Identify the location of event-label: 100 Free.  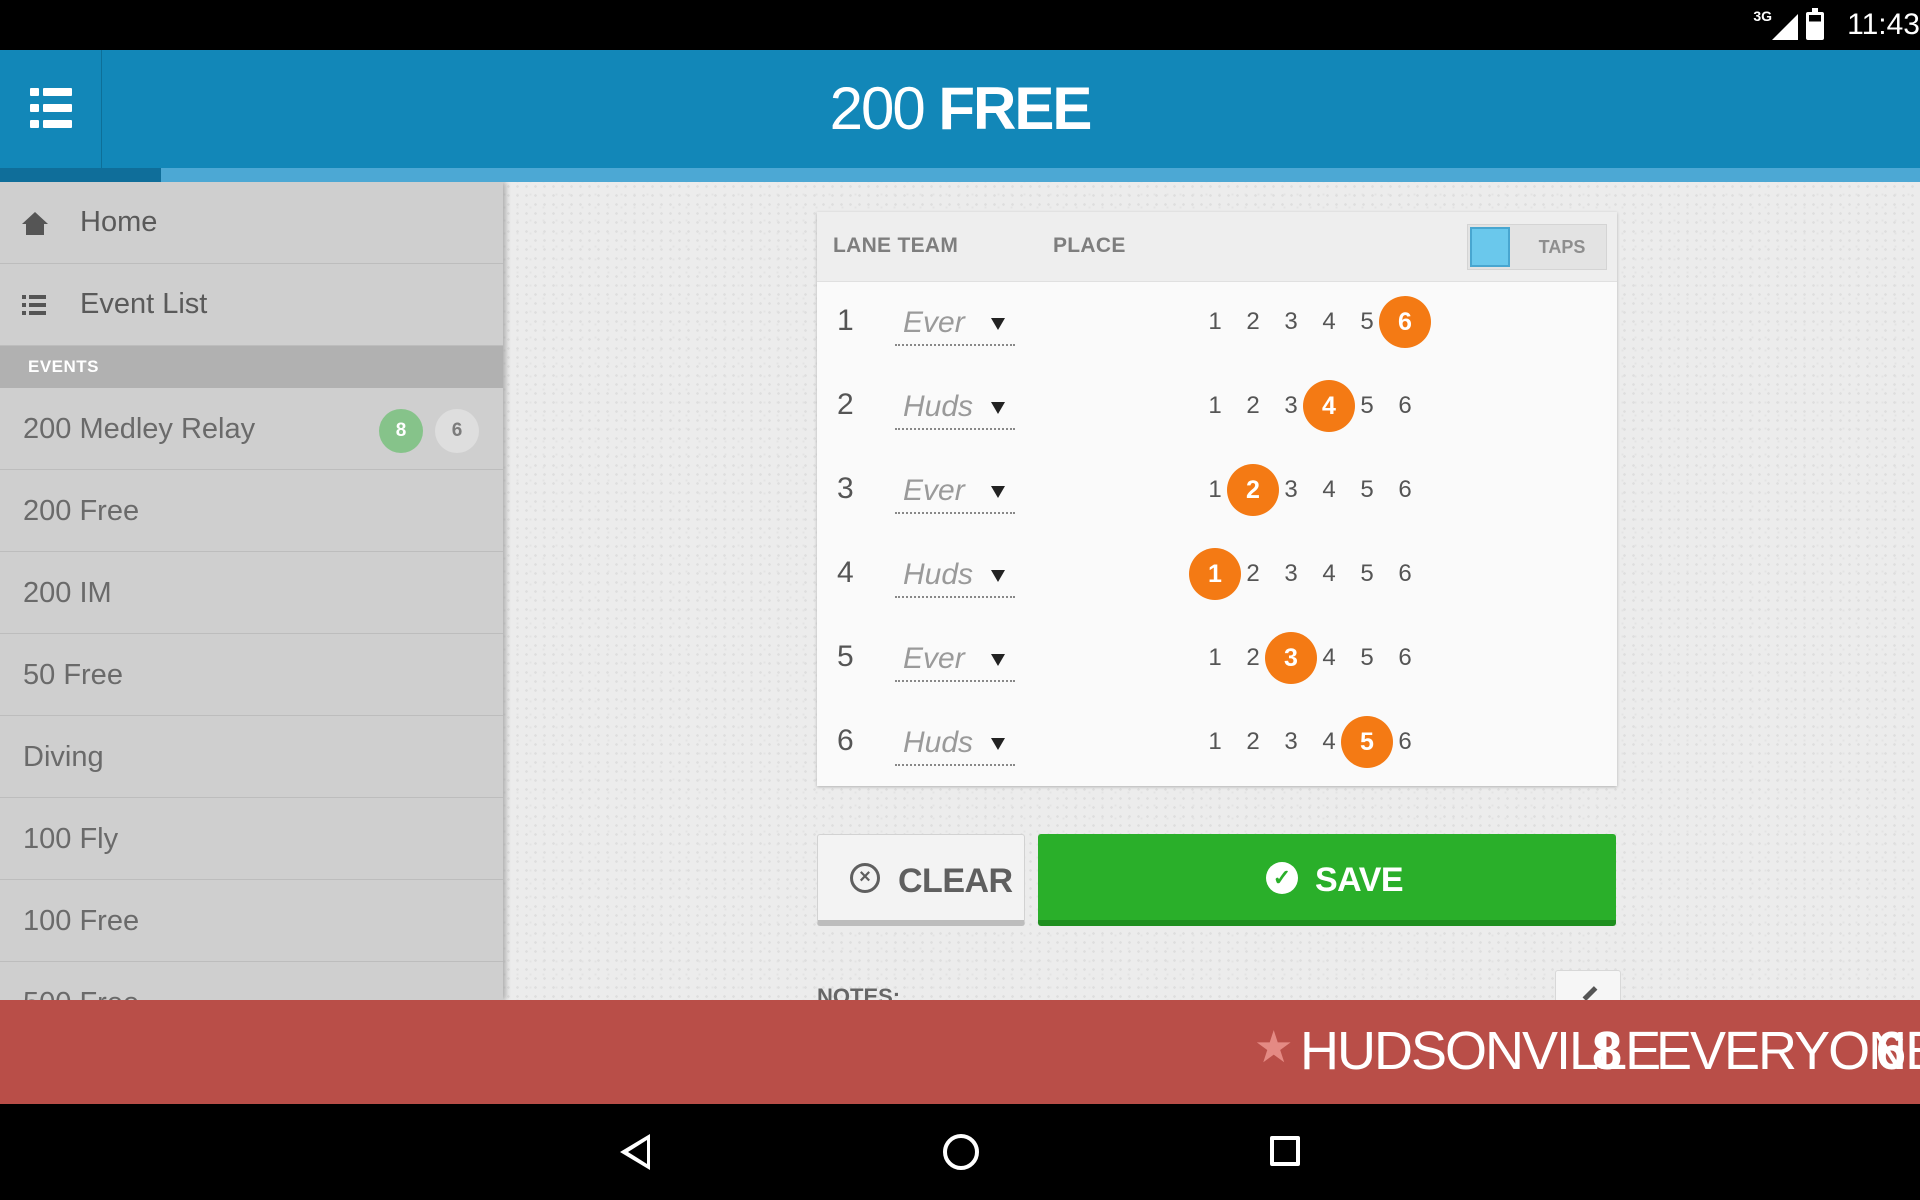
(81, 921).